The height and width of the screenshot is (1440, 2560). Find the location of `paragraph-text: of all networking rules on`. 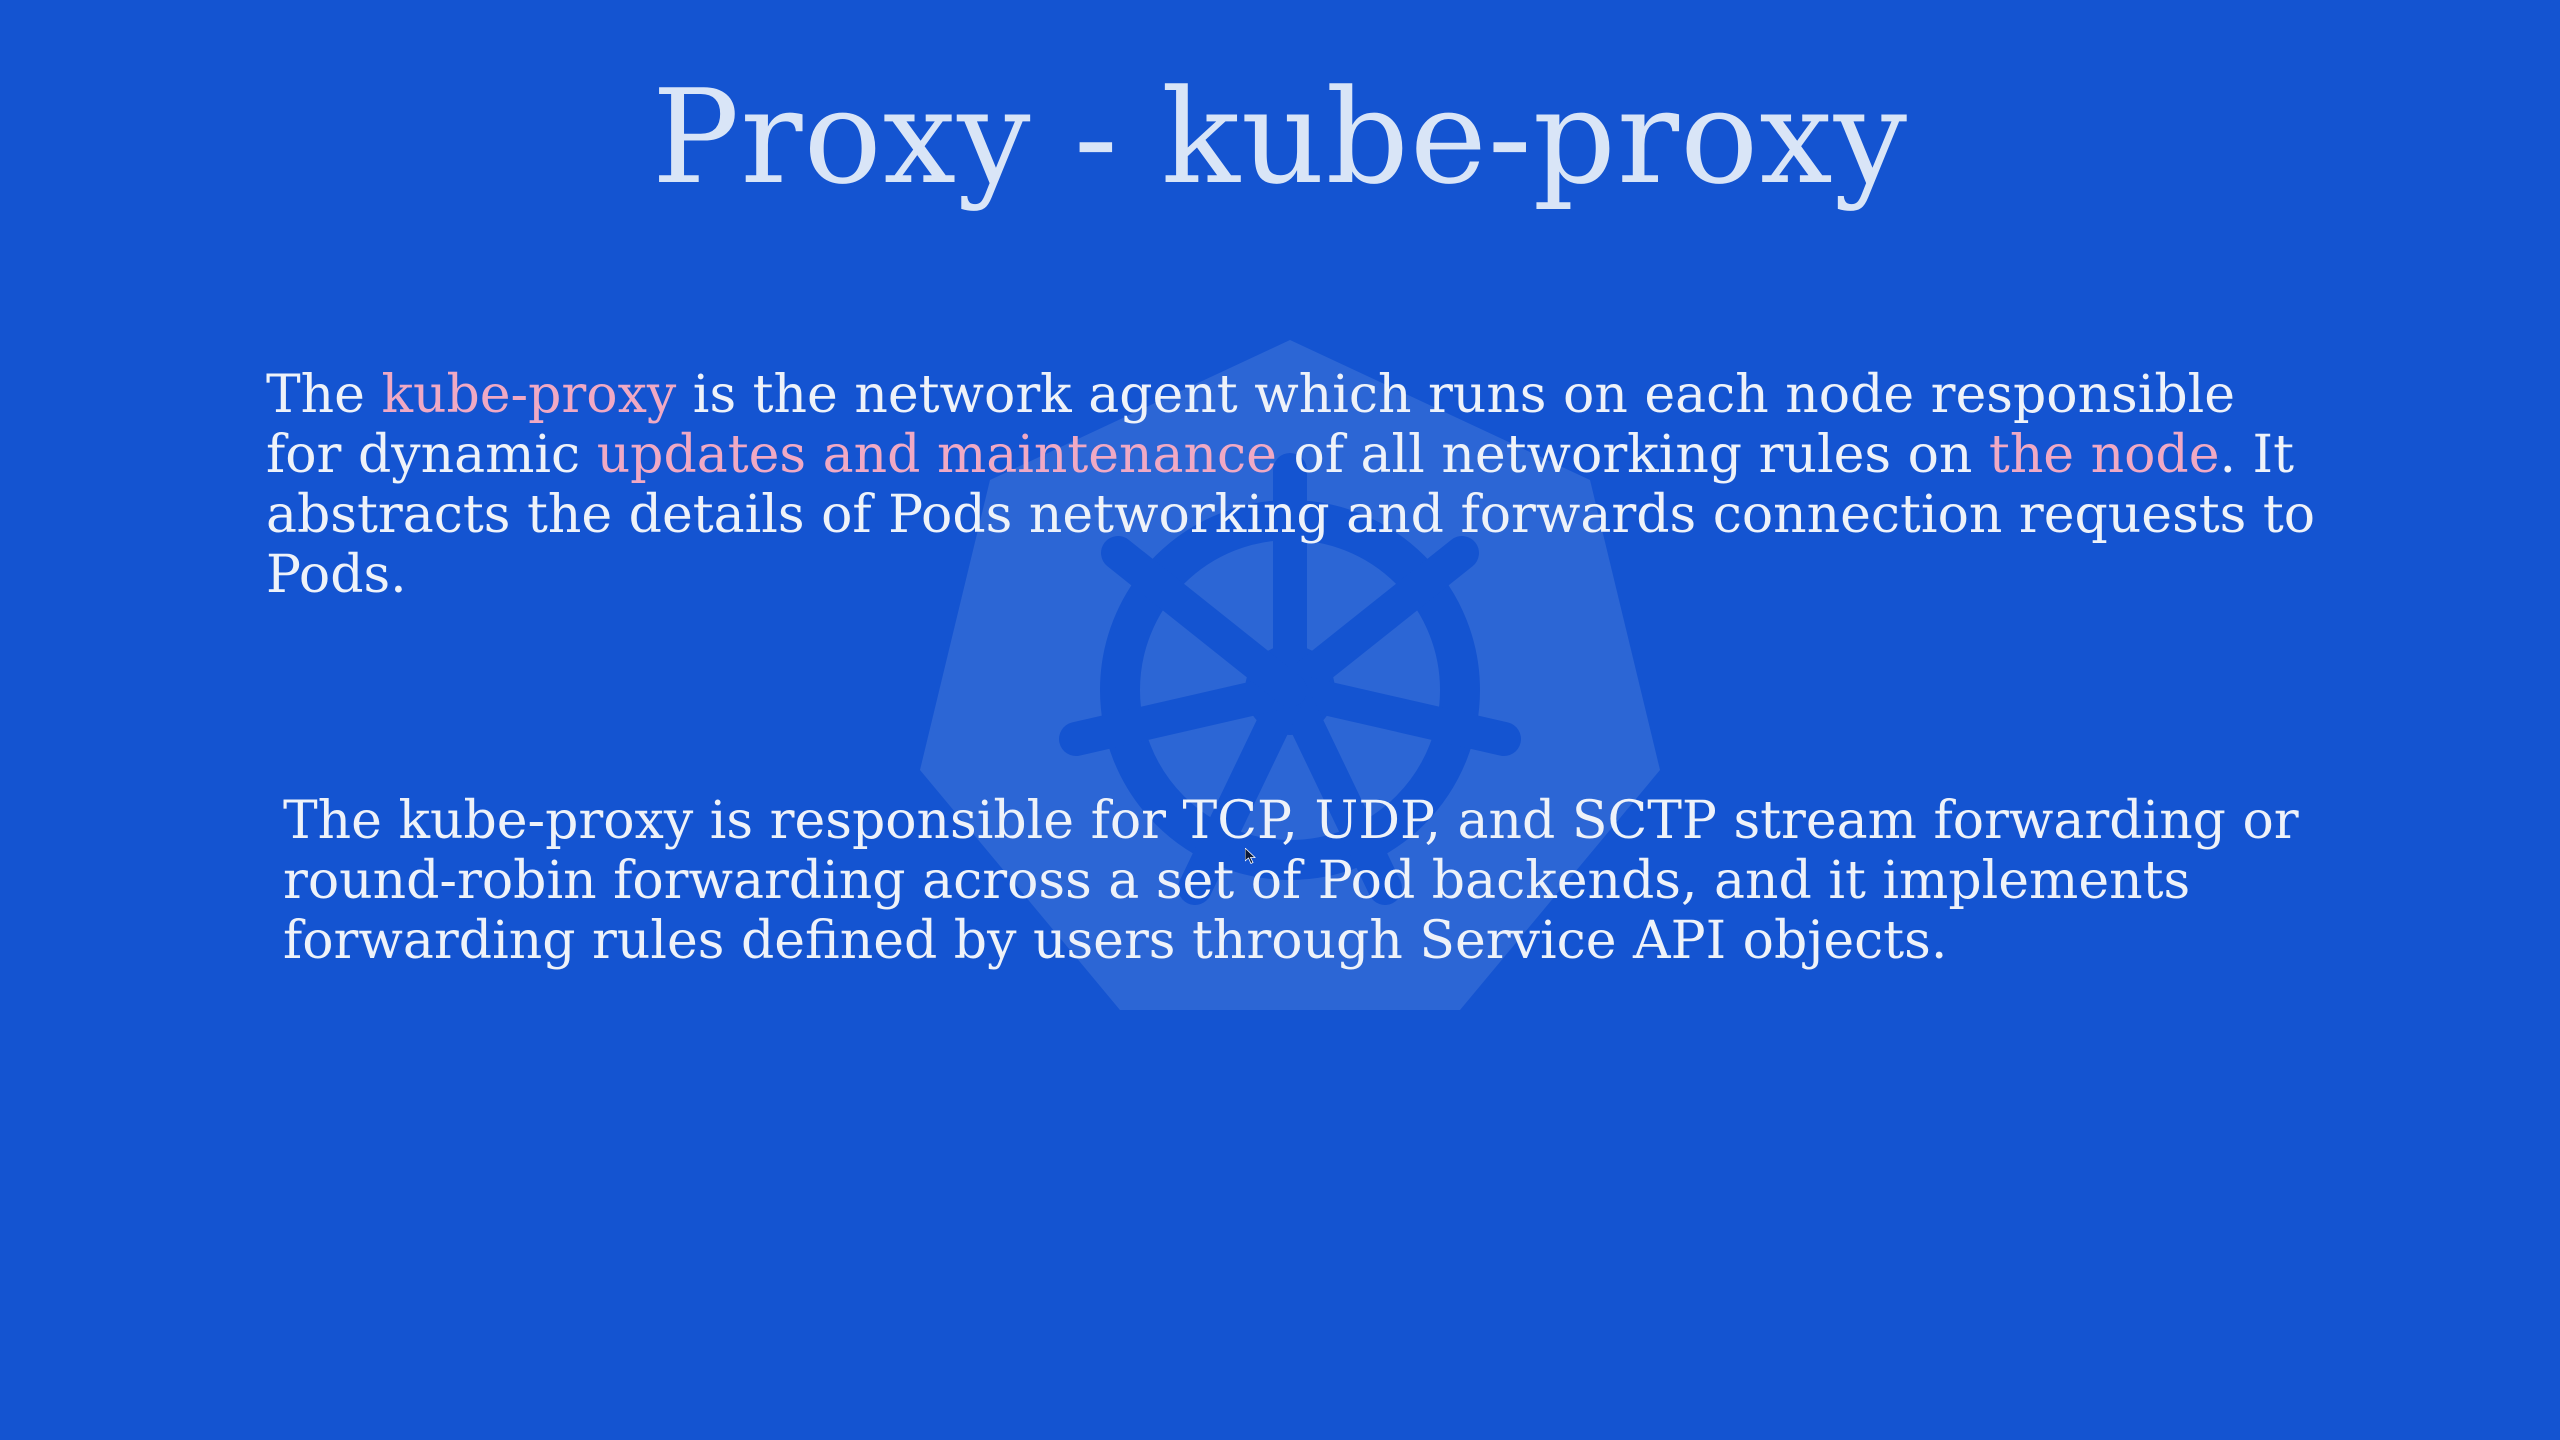

paragraph-text: of all networking rules on is located at coordinates (1632, 455).